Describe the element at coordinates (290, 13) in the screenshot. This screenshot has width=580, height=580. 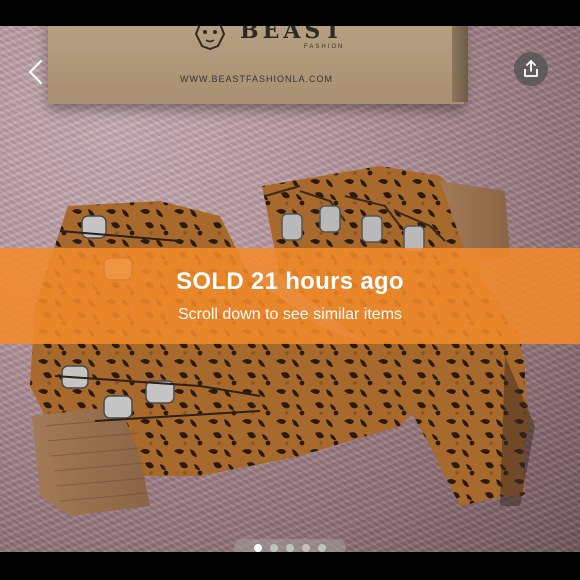
I see `top-bar` at that location.